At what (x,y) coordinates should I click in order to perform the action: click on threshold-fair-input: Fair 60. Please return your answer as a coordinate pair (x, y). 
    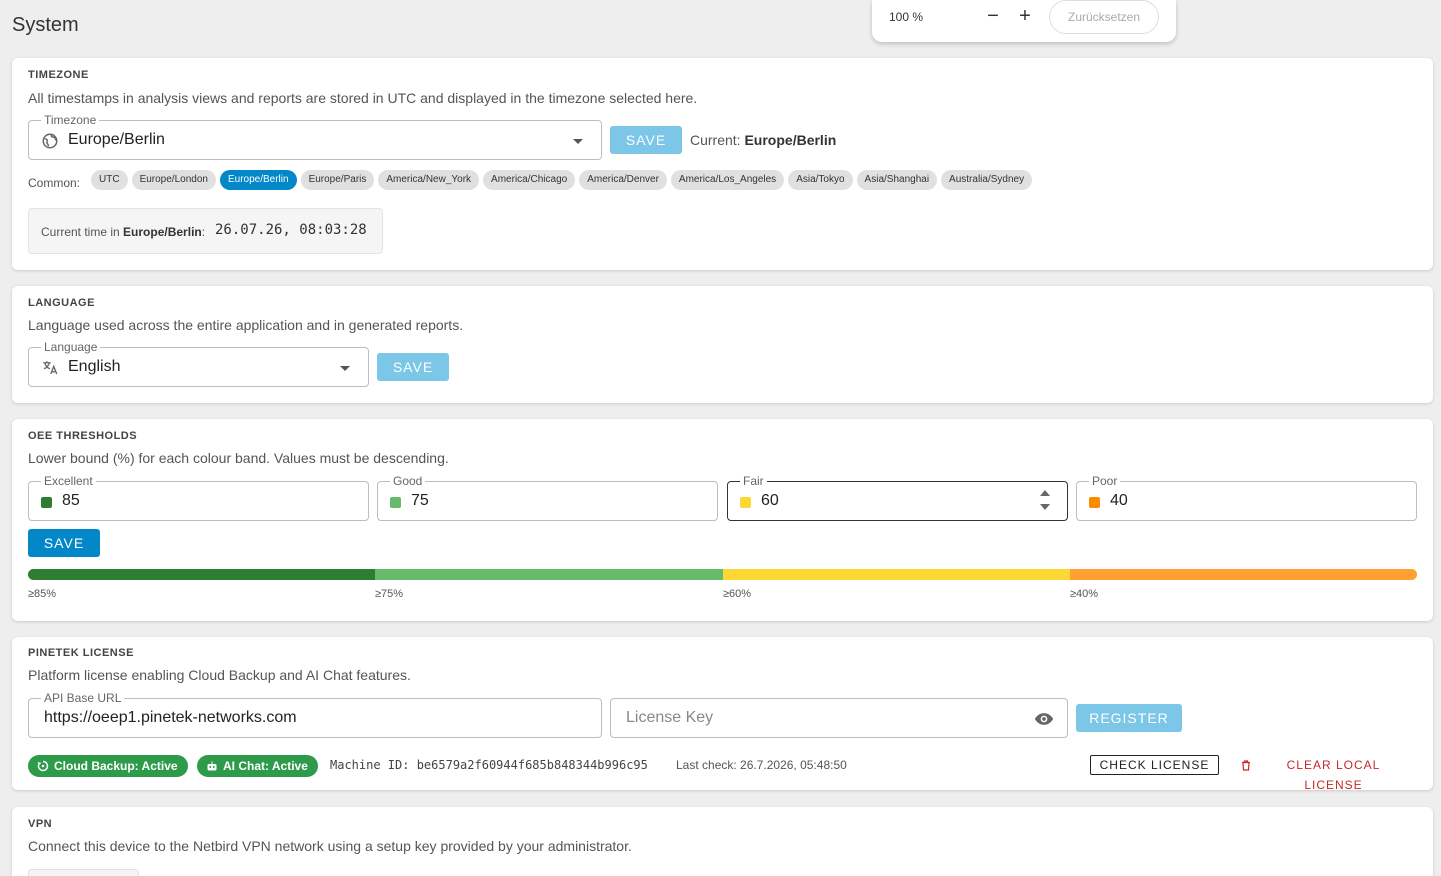
    Looking at the image, I should click on (897, 497).